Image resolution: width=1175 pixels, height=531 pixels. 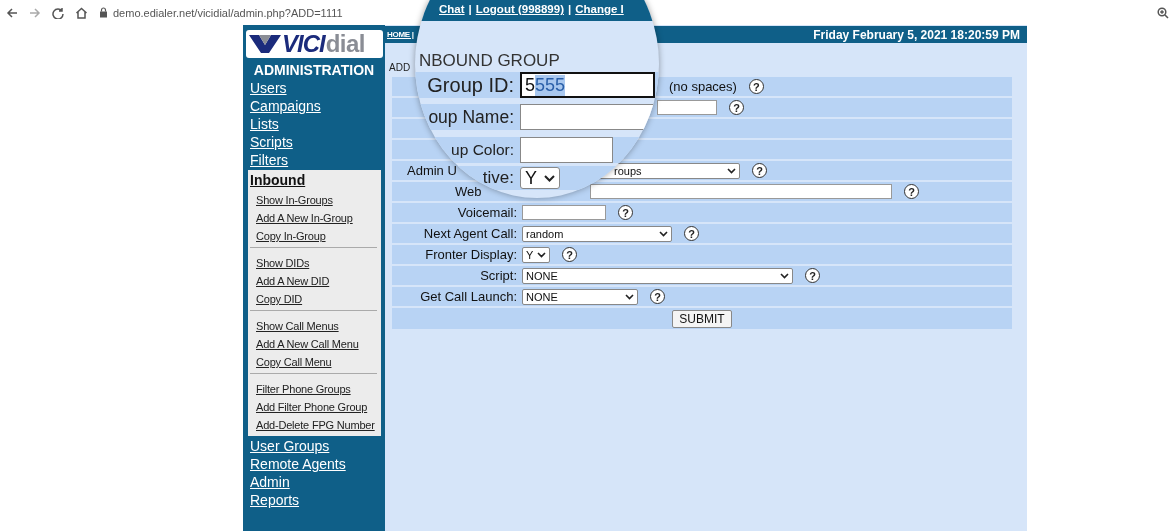 What do you see at coordinates (468, 296) in the screenshot?
I see `field-label: Get Call Launch:` at bounding box center [468, 296].